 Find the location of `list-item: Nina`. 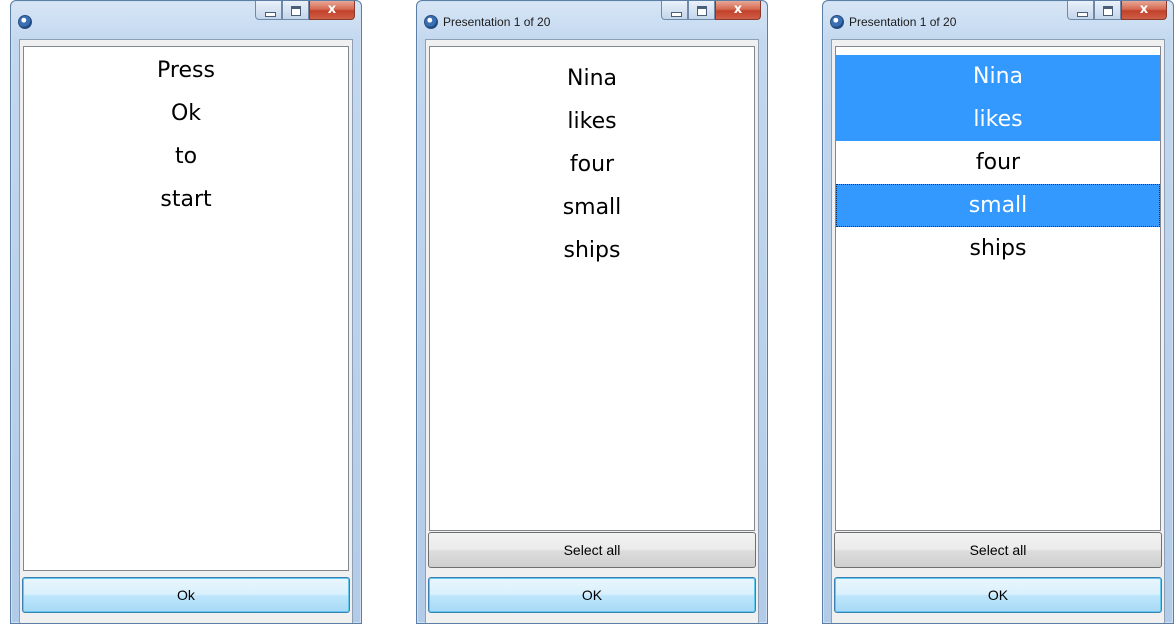

list-item: Nina is located at coordinates (592, 78).